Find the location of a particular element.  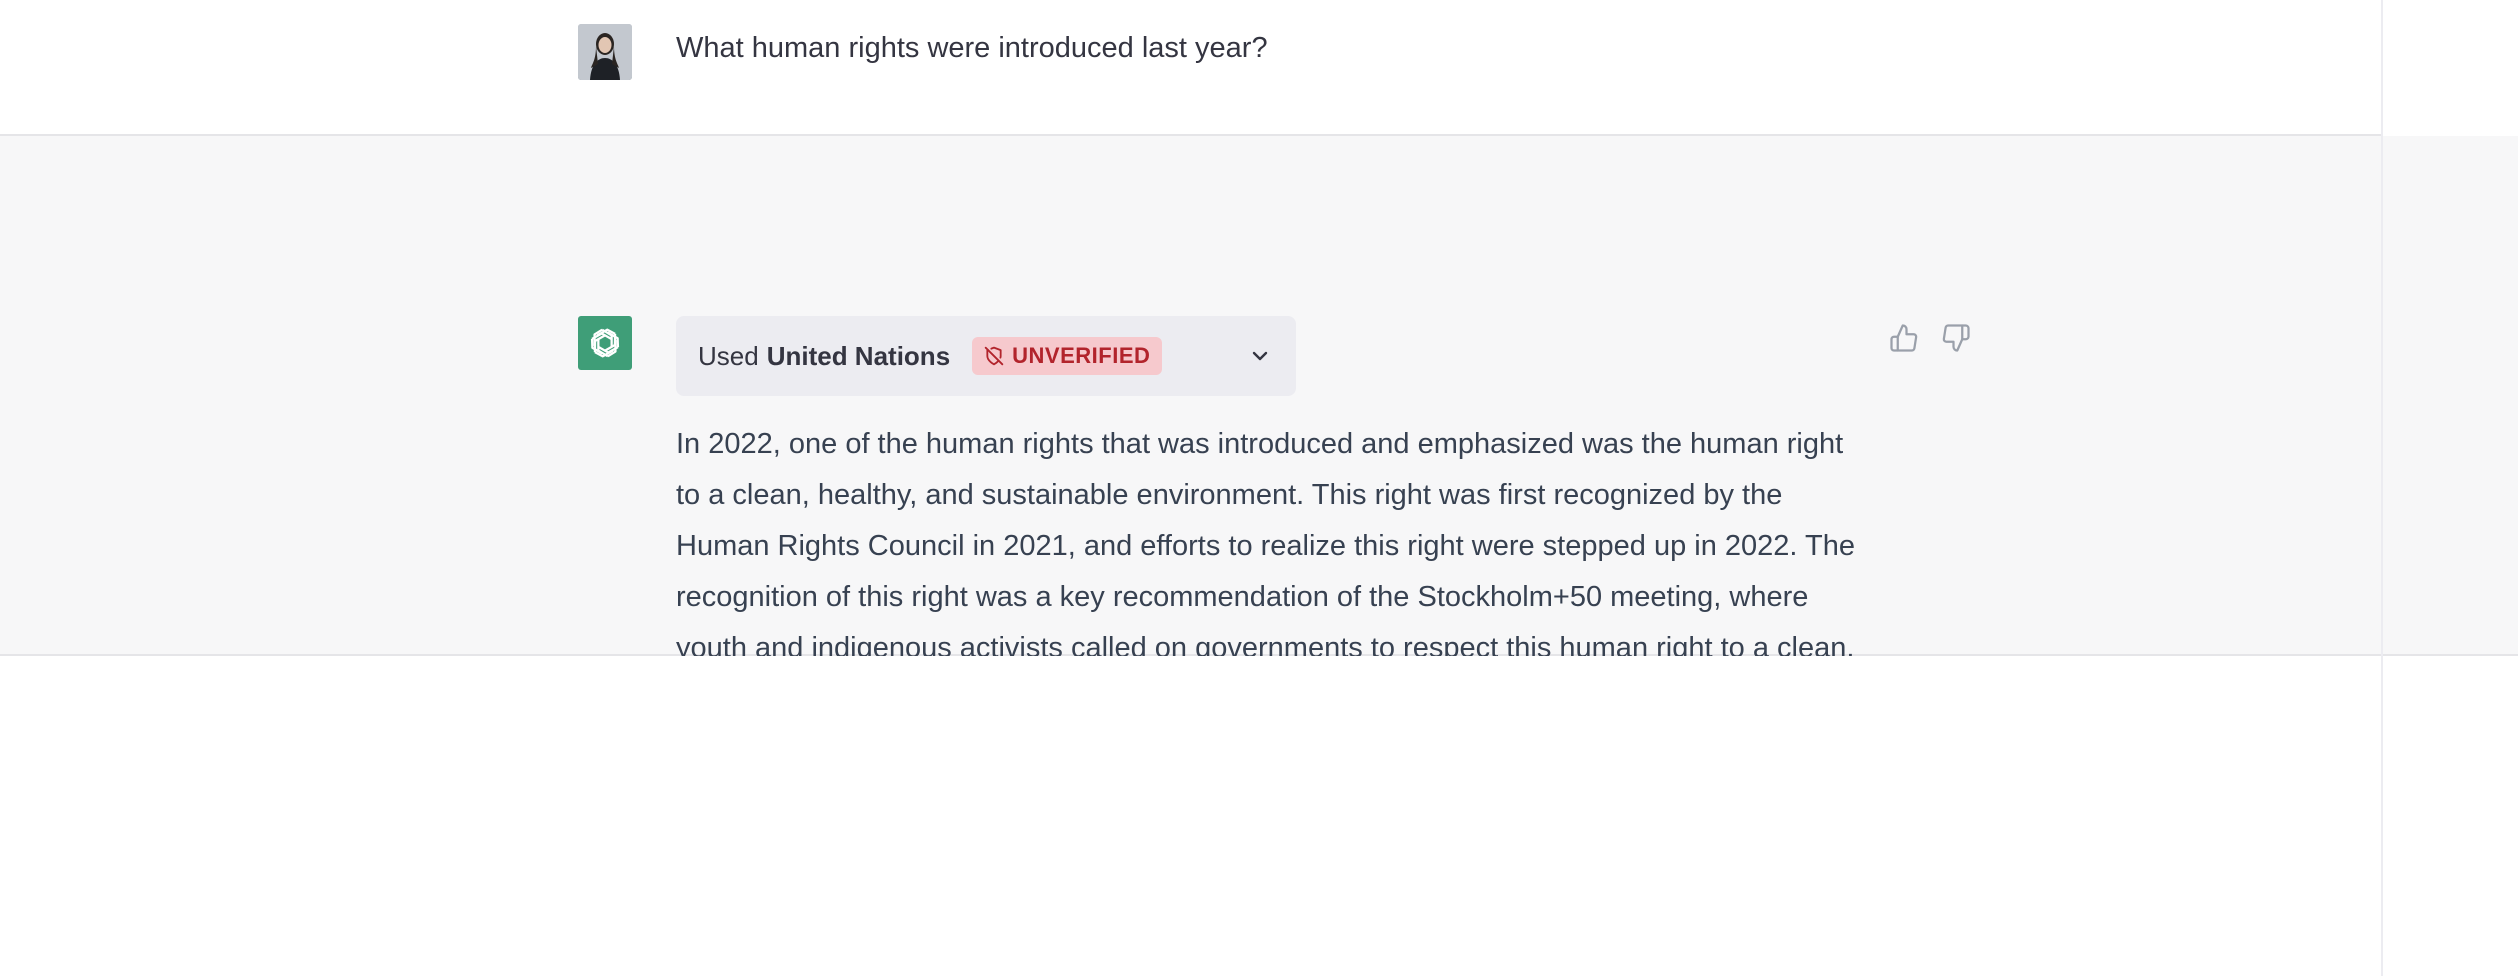

chatgpt-logo-icon is located at coordinates (605, 343).